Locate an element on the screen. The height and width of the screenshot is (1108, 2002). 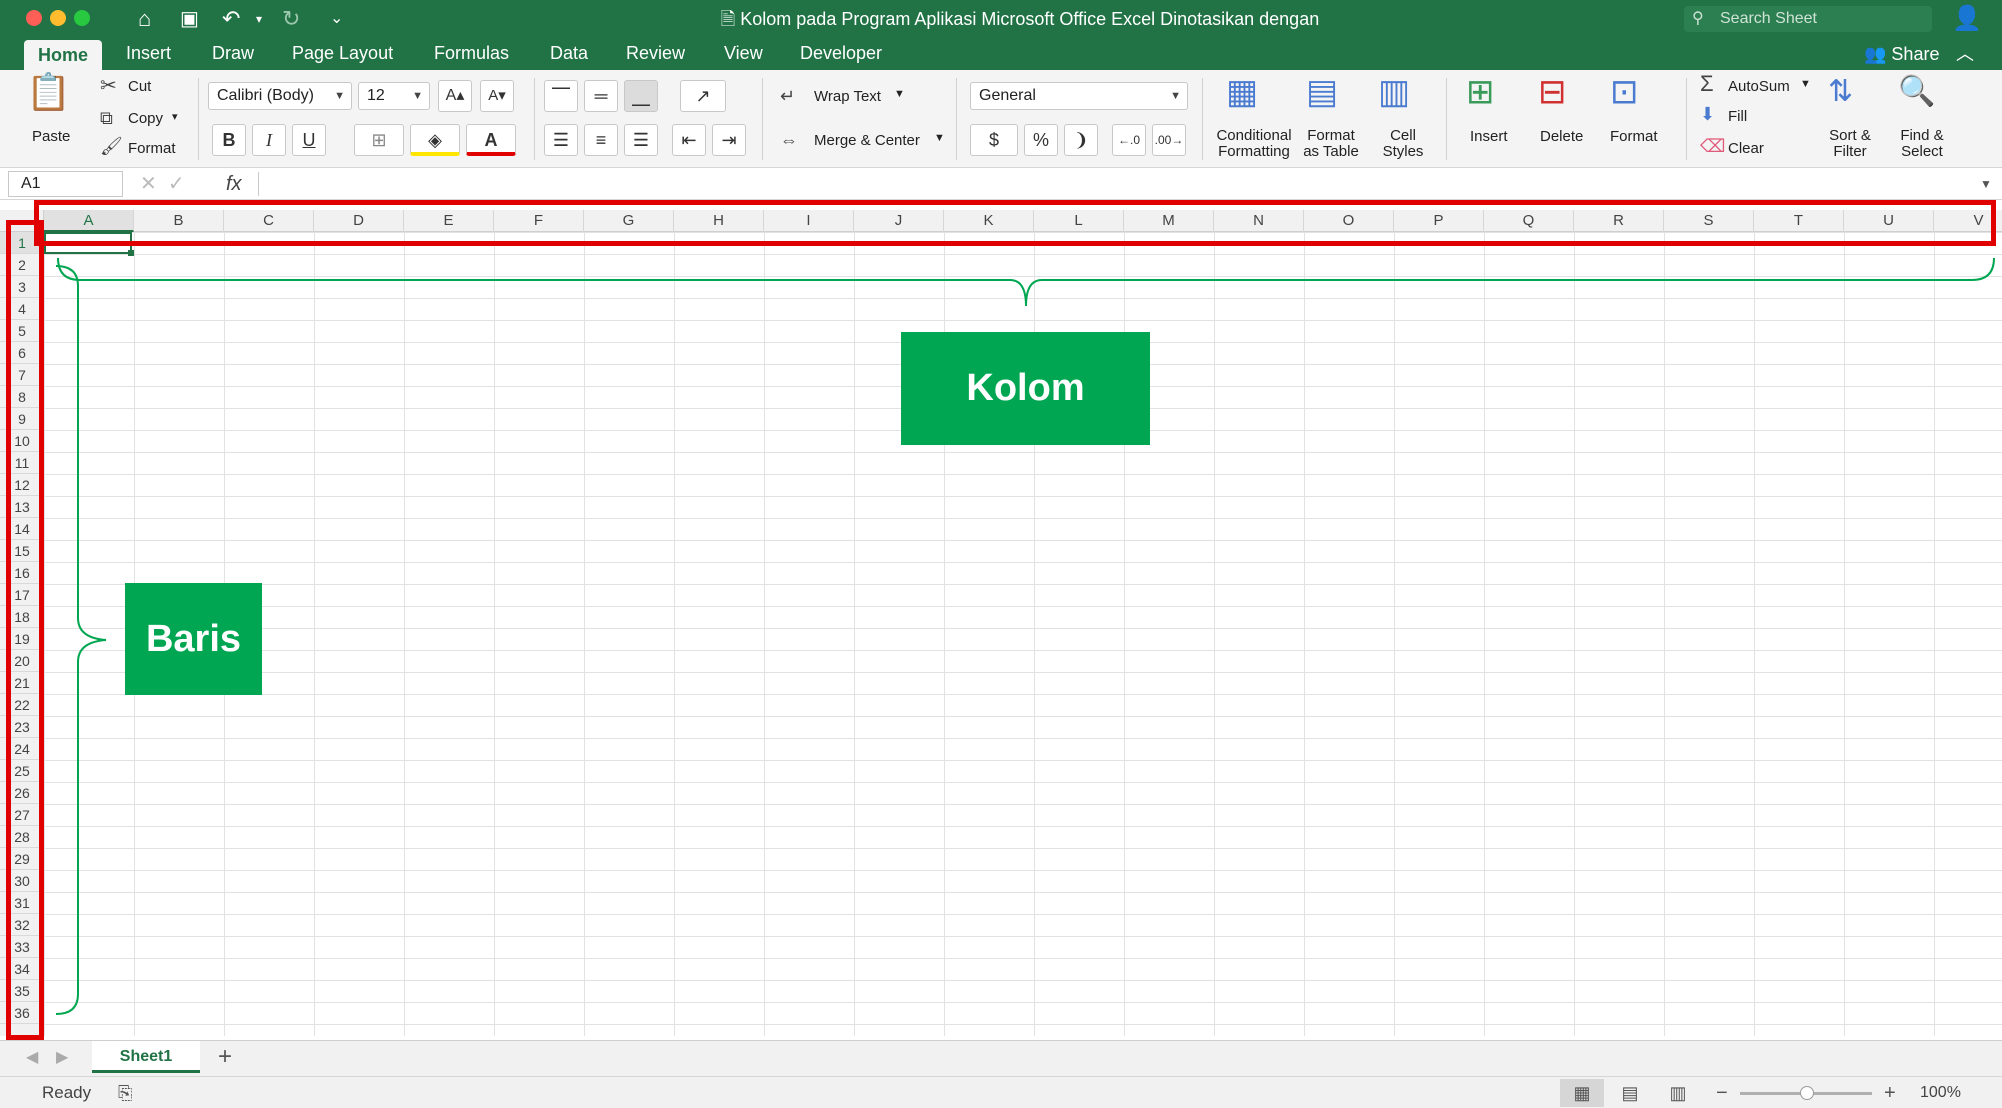
next-sheet-icon: ▶ is located at coordinates (62, 1057).